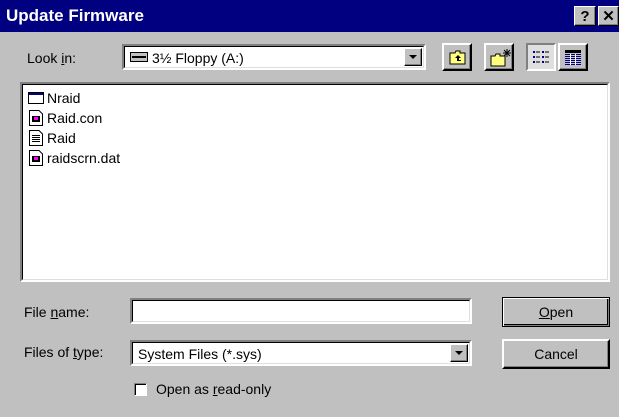 This screenshot has width=619, height=417. I want to click on list-item: Nraid, so click(54, 98).